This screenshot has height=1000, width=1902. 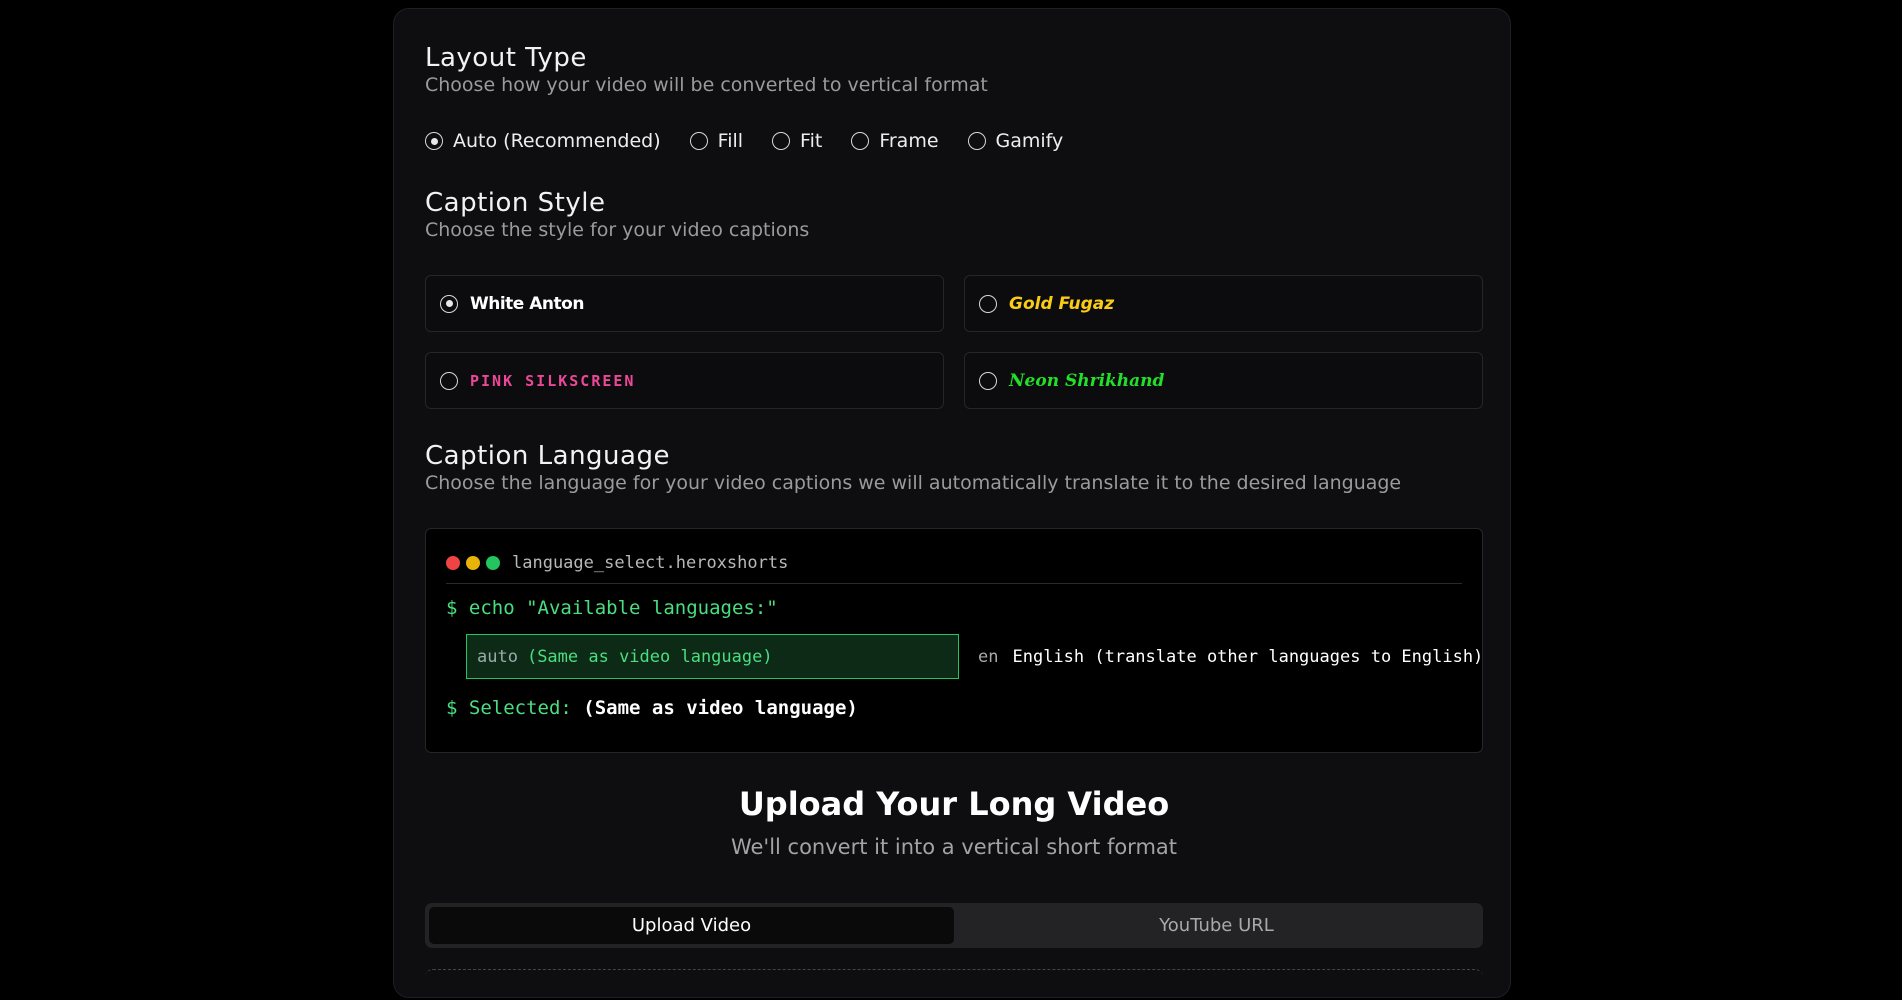 What do you see at coordinates (649, 656) in the screenshot?
I see `language-name: (Same as video language)` at bounding box center [649, 656].